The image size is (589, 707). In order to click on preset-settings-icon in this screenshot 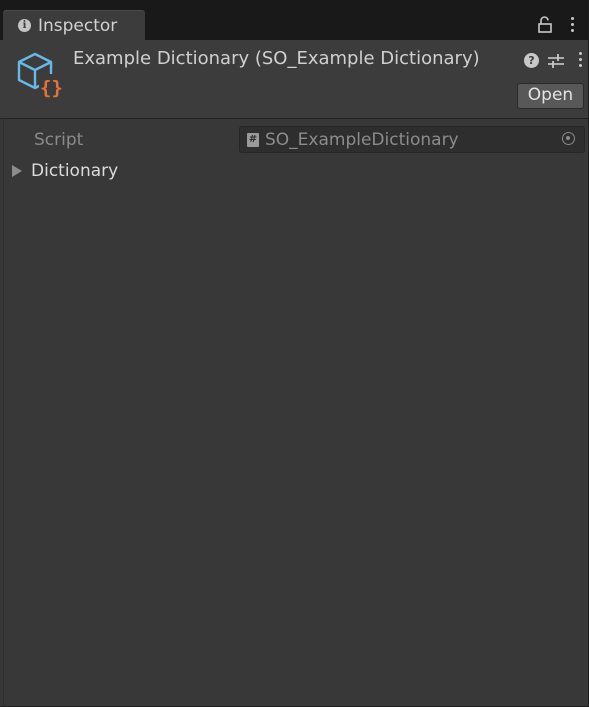, I will do `click(556, 61)`.